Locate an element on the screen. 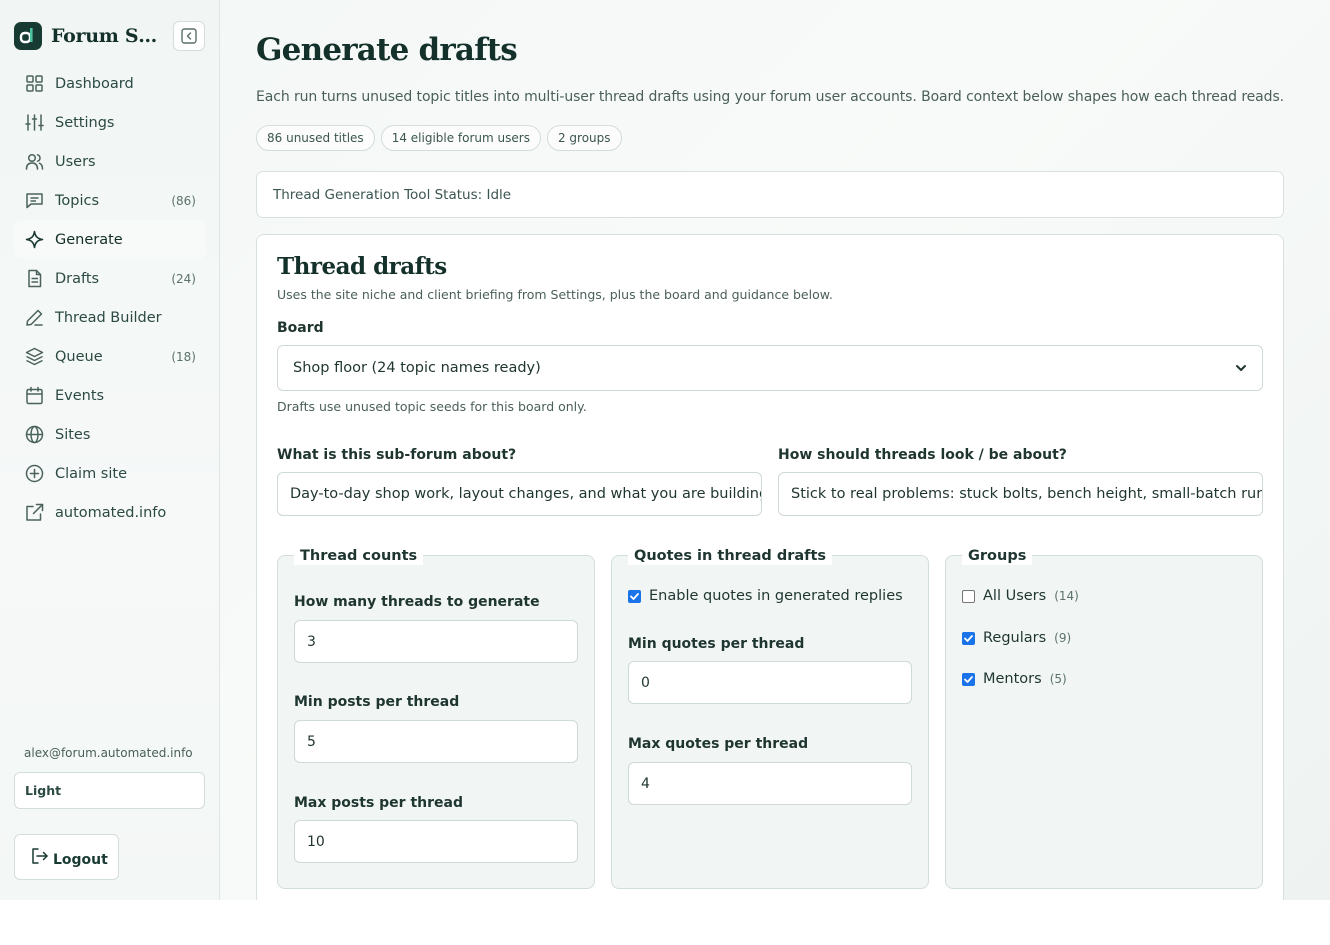  calendar-icon is located at coordinates (34, 396).